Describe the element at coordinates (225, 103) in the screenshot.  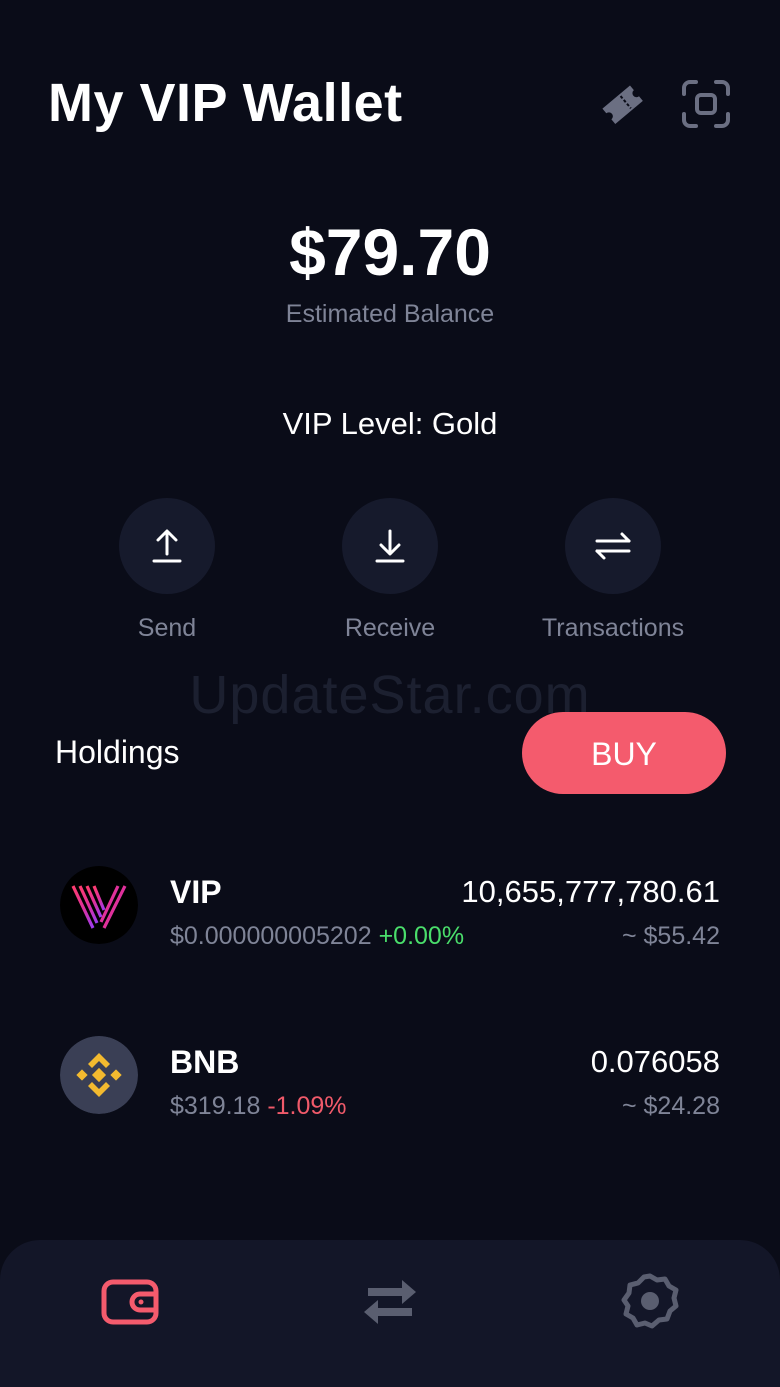
I see `page-title: My VIP Wallet` at that location.